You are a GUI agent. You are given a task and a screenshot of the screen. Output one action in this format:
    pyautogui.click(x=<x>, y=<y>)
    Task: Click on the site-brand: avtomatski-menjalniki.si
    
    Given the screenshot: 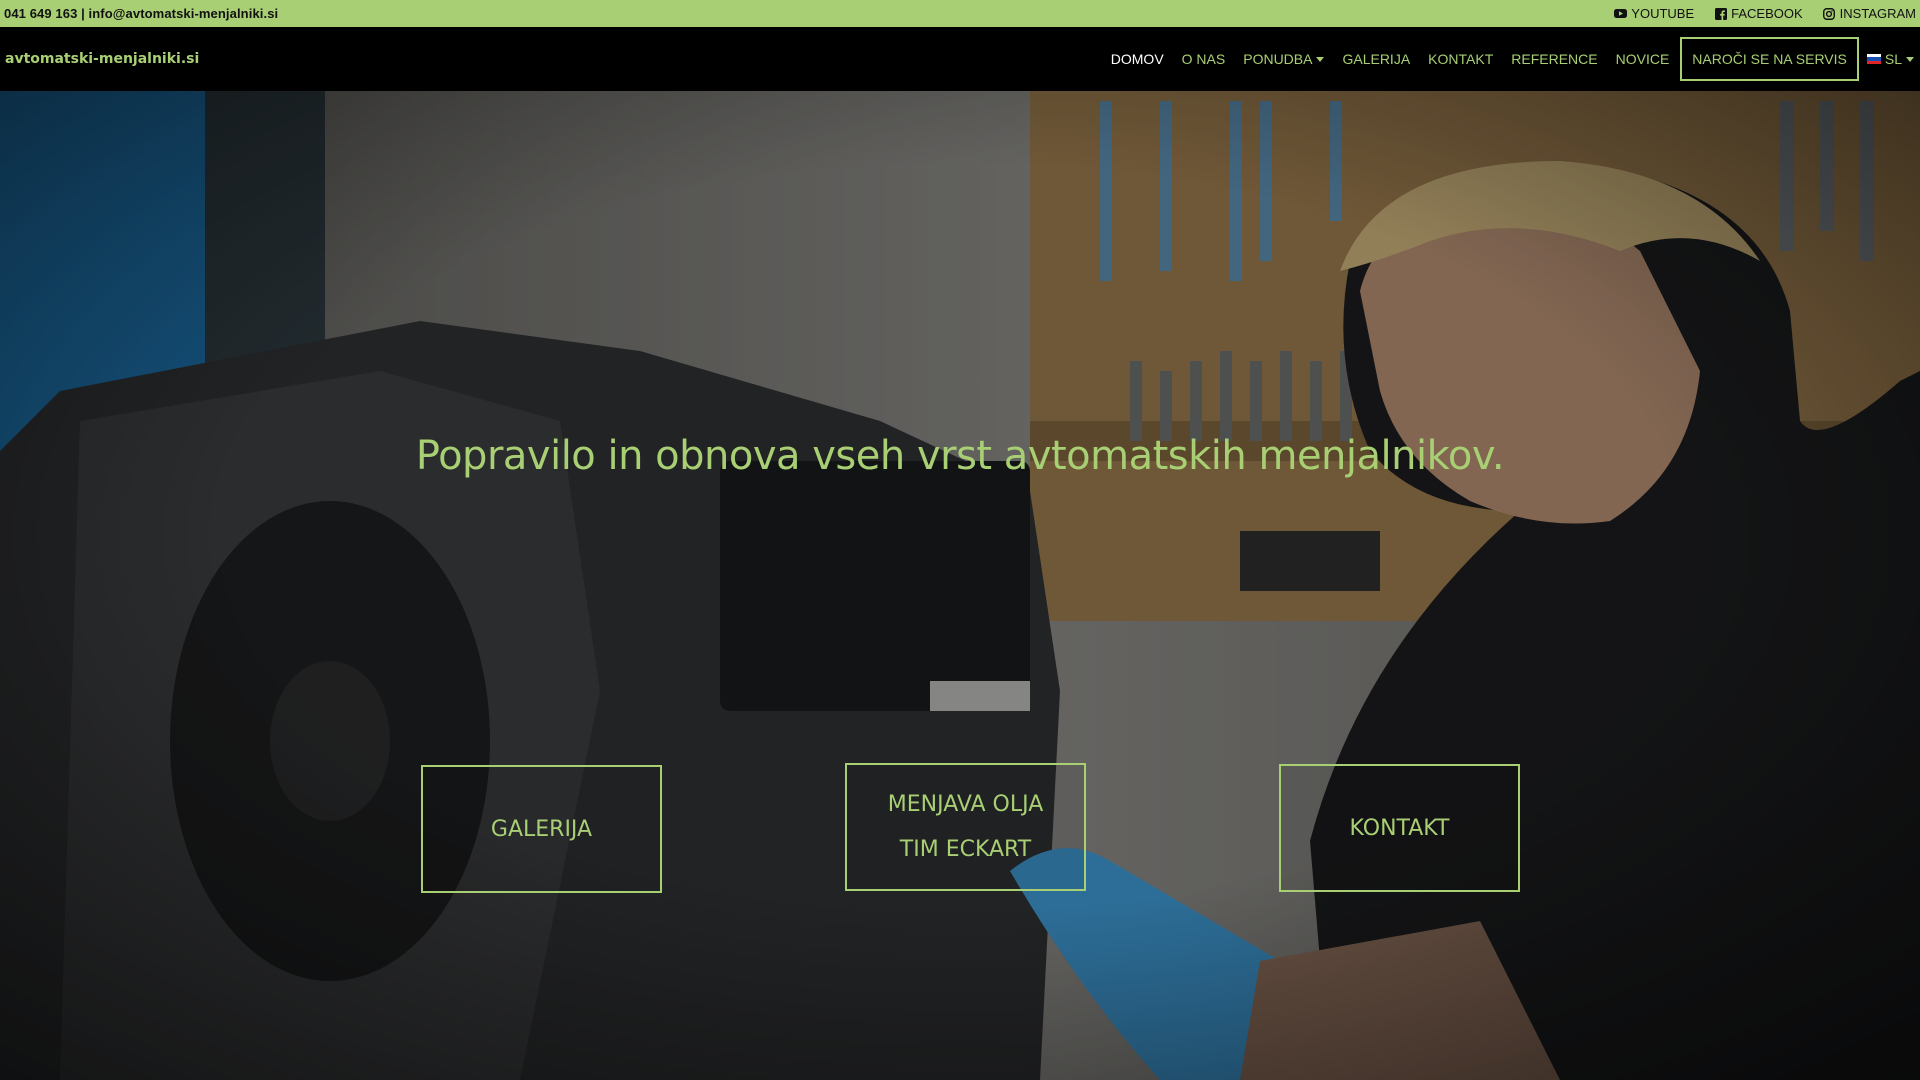 What is the action you would take?
    pyautogui.click(x=102, y=59)
    